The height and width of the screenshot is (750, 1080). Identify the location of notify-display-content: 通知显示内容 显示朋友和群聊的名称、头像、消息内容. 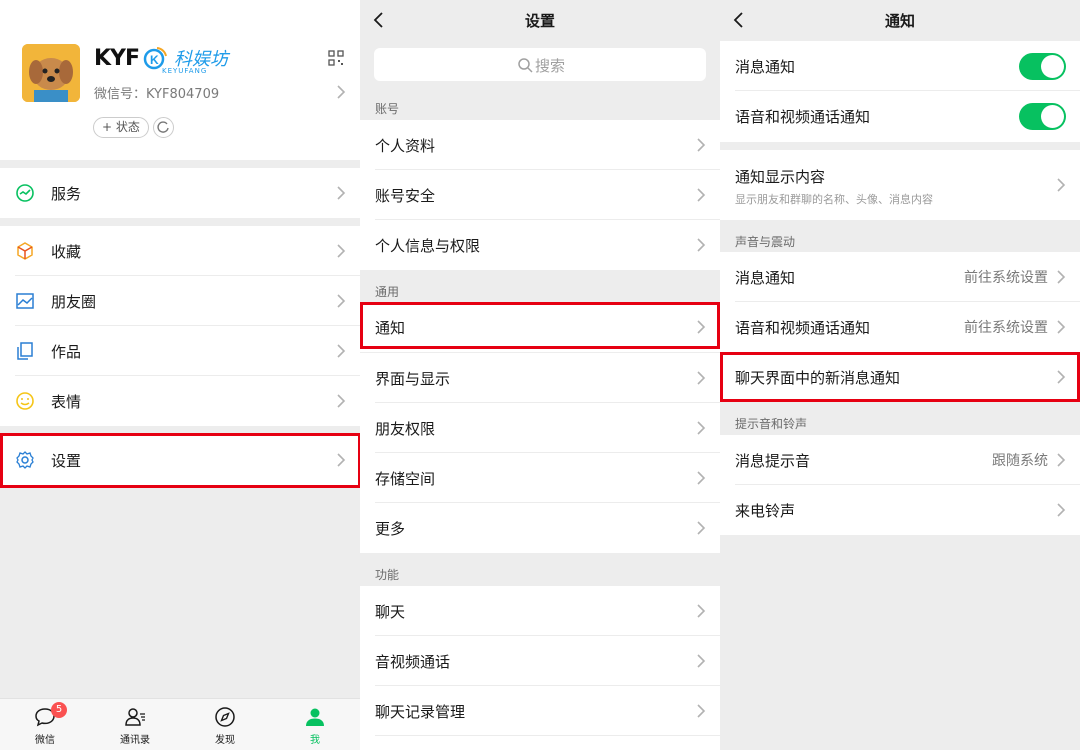
(900, 185).